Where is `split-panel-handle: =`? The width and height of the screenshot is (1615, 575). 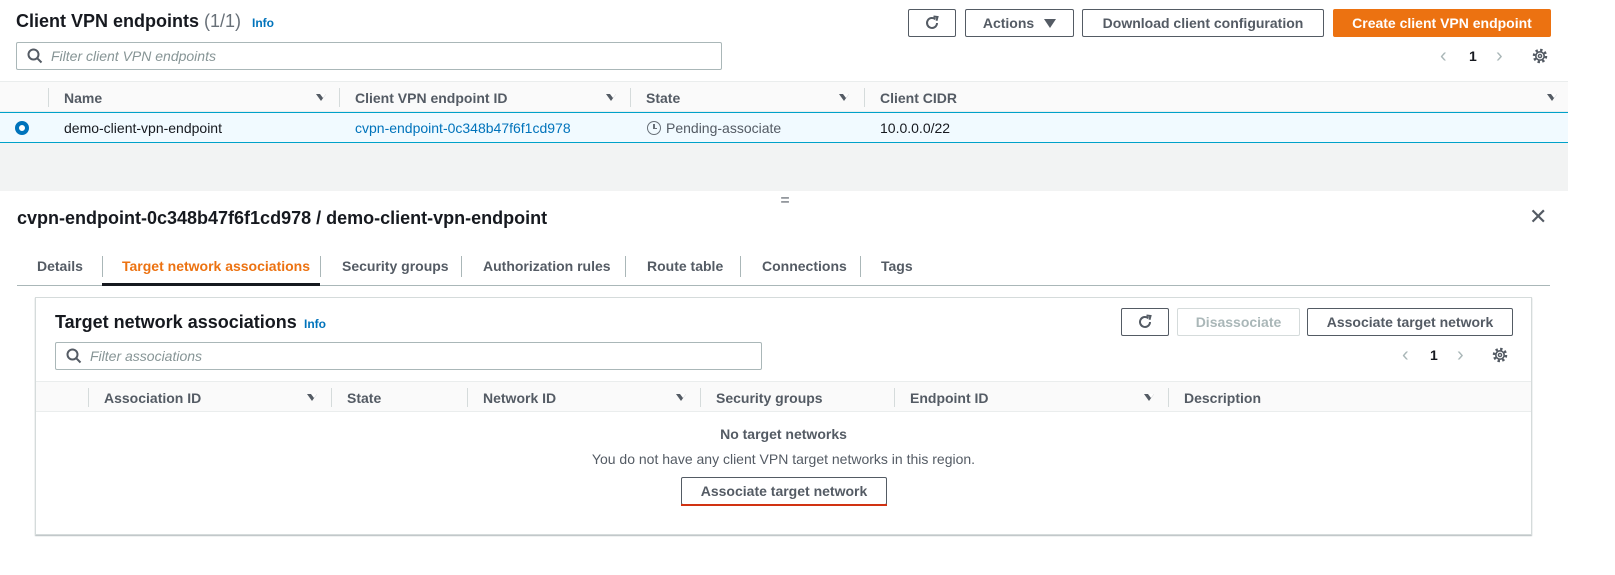
split-panel-handle: = is located at coordinates (785, 201).